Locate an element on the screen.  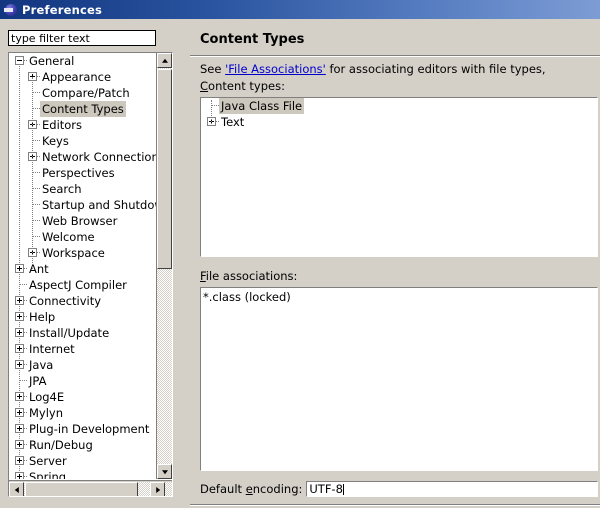
default-encoding-label: Default encoding: is located at coordinates (251, 489).